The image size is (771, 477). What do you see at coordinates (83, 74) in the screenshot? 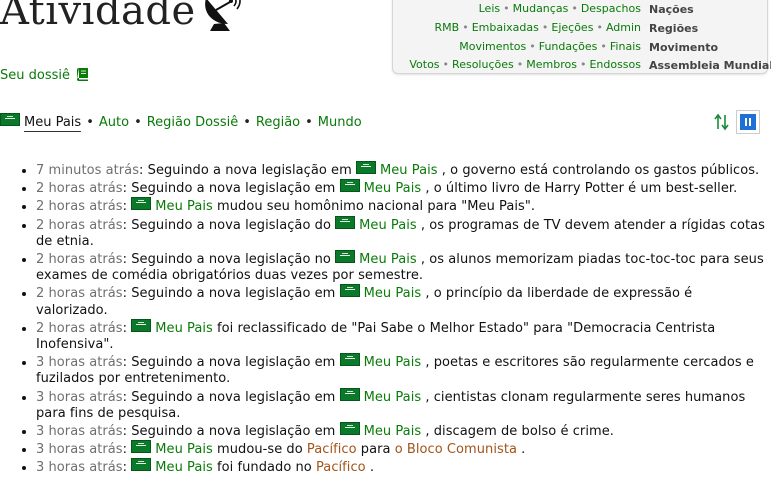
I see `book-icon` at bounding box center [83, 74].